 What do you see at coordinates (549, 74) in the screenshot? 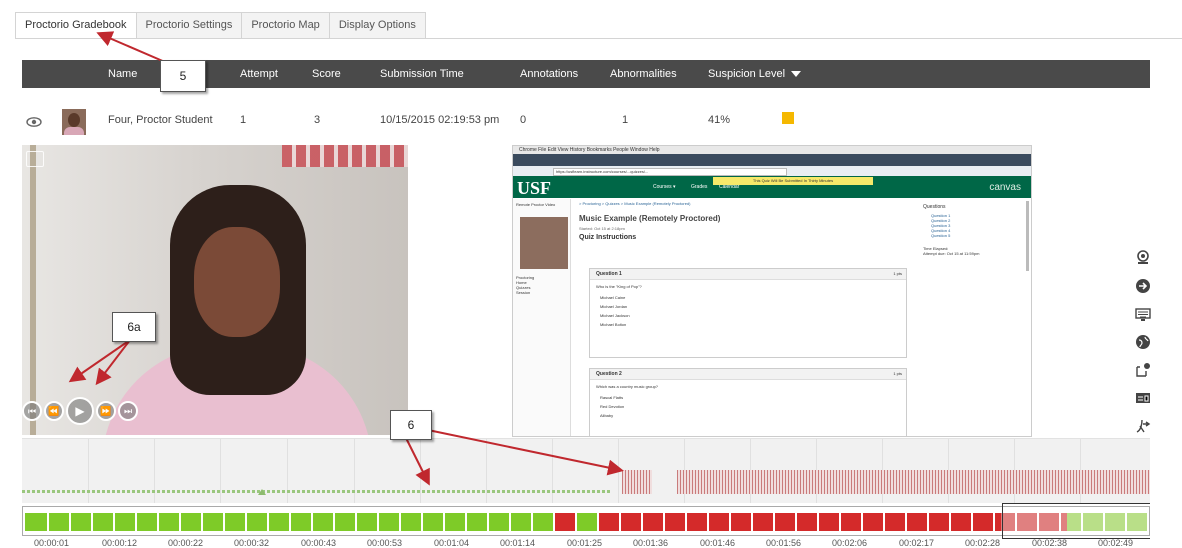
I see `column-annotations: Annotations` at bounding box center [549, 74].